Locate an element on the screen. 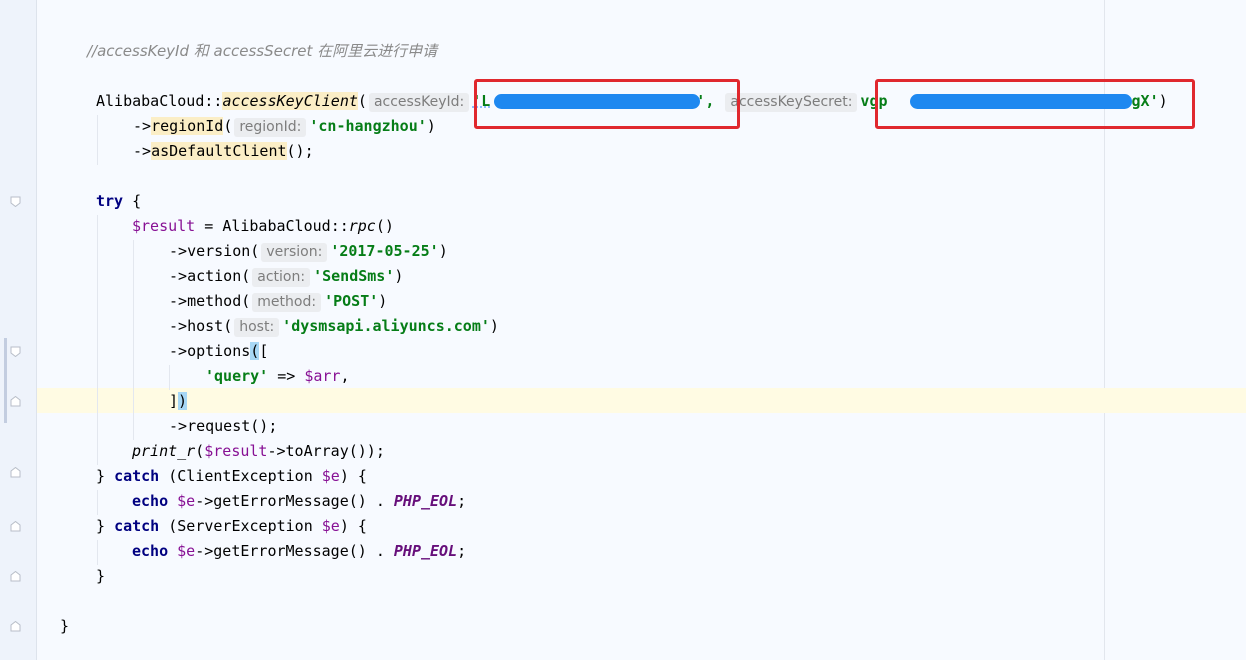 The height and width of the screenshot is (660, 1246). code-line-host: ->host(host:'dysmsapi.aliyuncs.com') is located at coordinates (334, 326).